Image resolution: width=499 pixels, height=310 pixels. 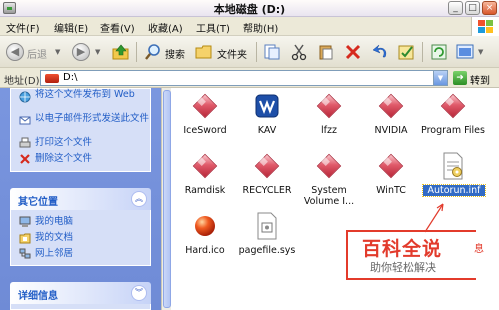 I want to click on file-nvidia: NVIDIA, so click(x=391, y=114).